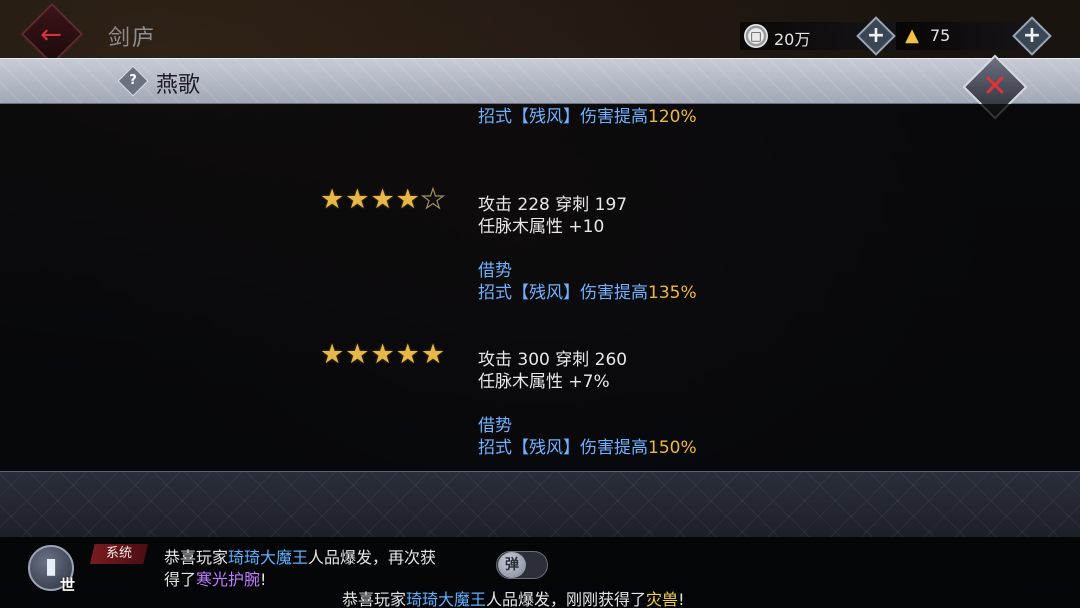 This screenshot has height=608, width=1080. What do you see at coordinates (544, 382) in the screenshot?
I see `stat-meridian: 任脉木属性 +7%` at bounding box center [544, 382].